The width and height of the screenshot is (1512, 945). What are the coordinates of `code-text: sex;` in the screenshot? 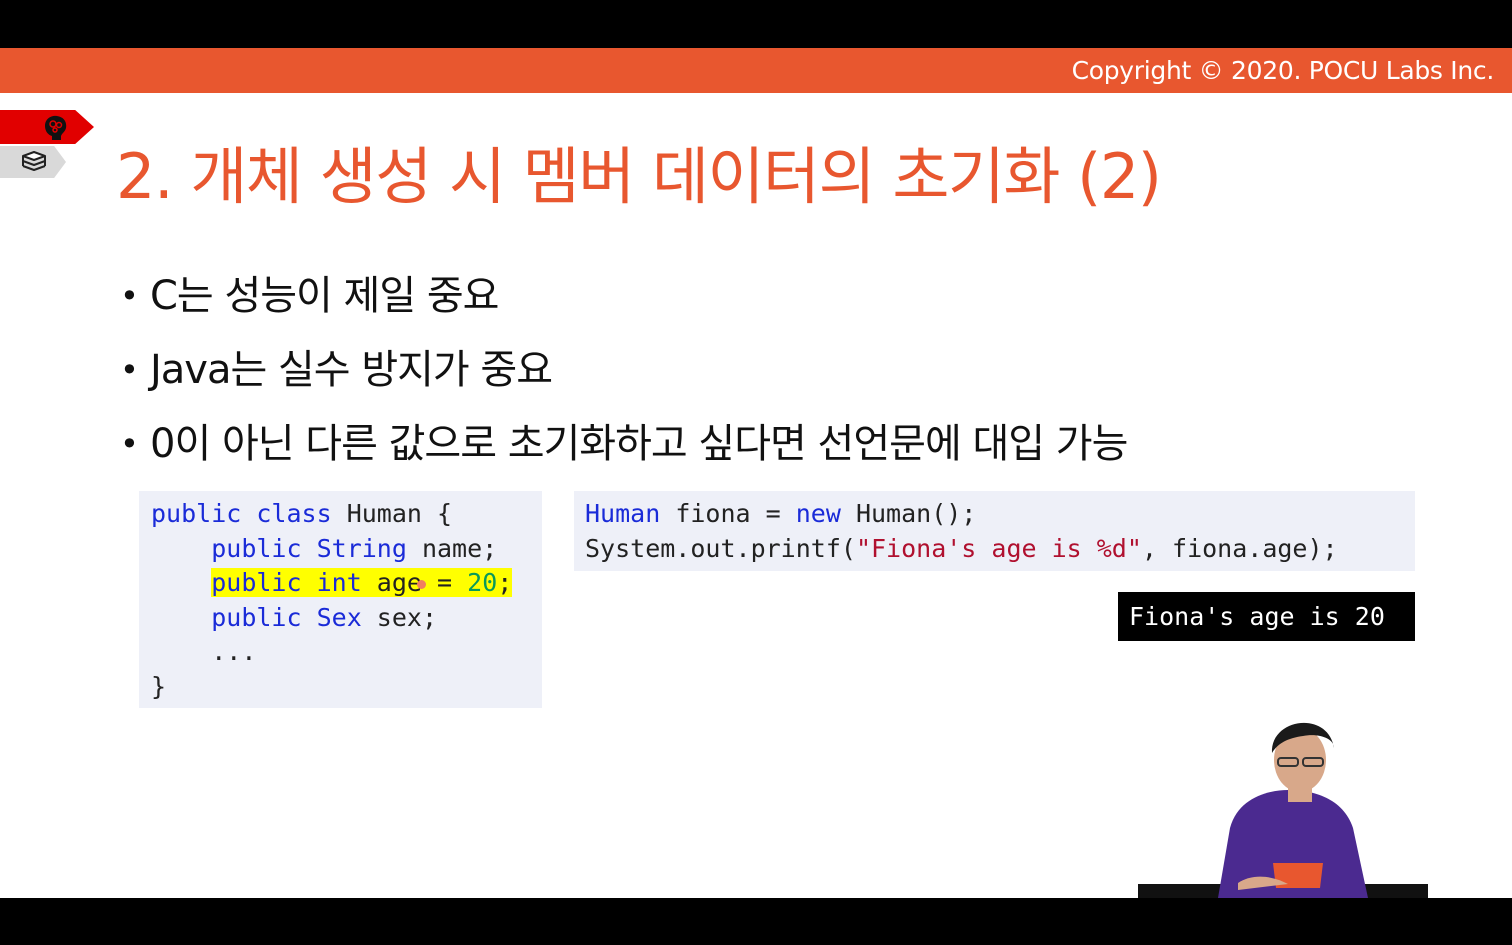 It's located at (399, 617).